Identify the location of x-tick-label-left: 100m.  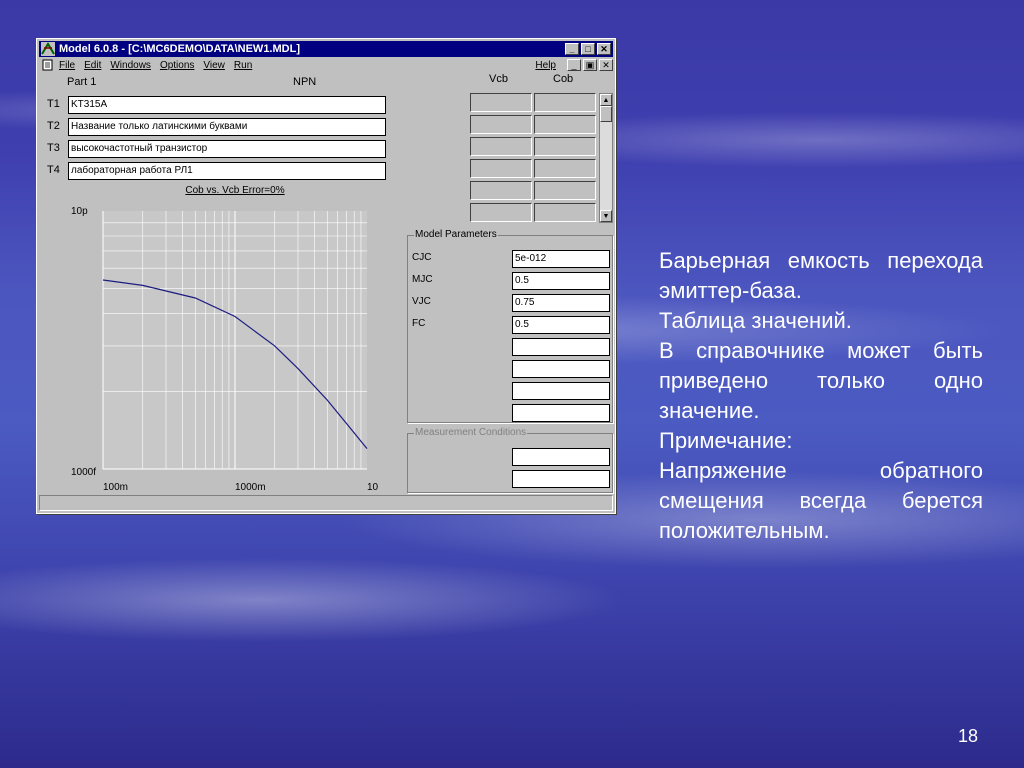
(115, 487).